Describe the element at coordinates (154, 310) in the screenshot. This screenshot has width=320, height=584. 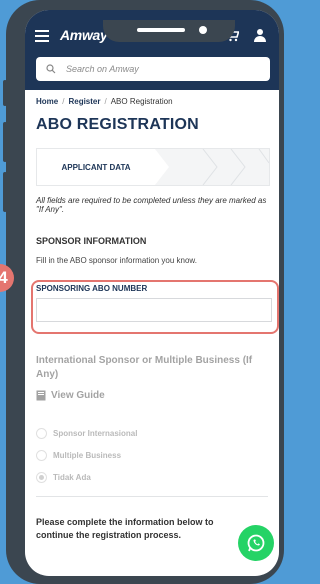
I see `sponsoring-abo-input` at that location.